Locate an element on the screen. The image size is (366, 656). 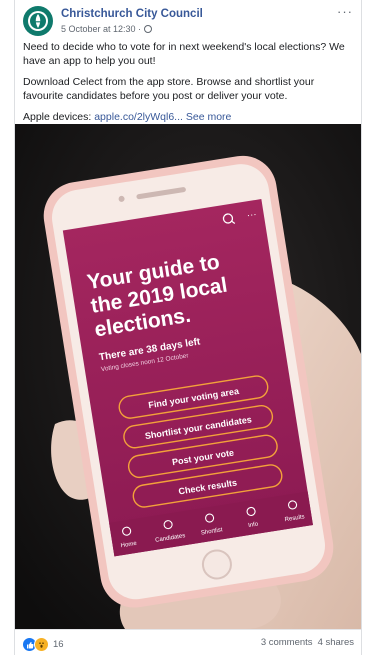
page-avatar is located at coordinates (38, 21).